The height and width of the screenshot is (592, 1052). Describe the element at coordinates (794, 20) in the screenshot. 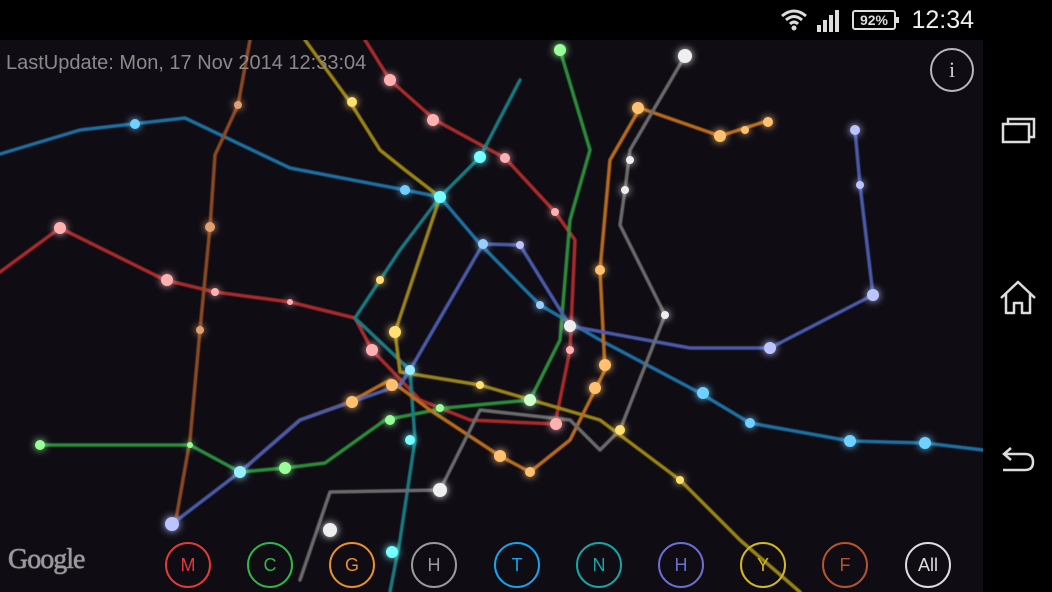

I see `wifi-icon` at that location.